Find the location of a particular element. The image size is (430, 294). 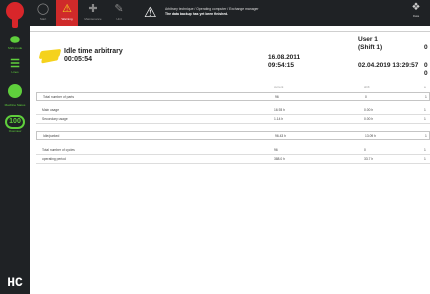

lines-icon: ☰ is located at coordinates (15, 64).